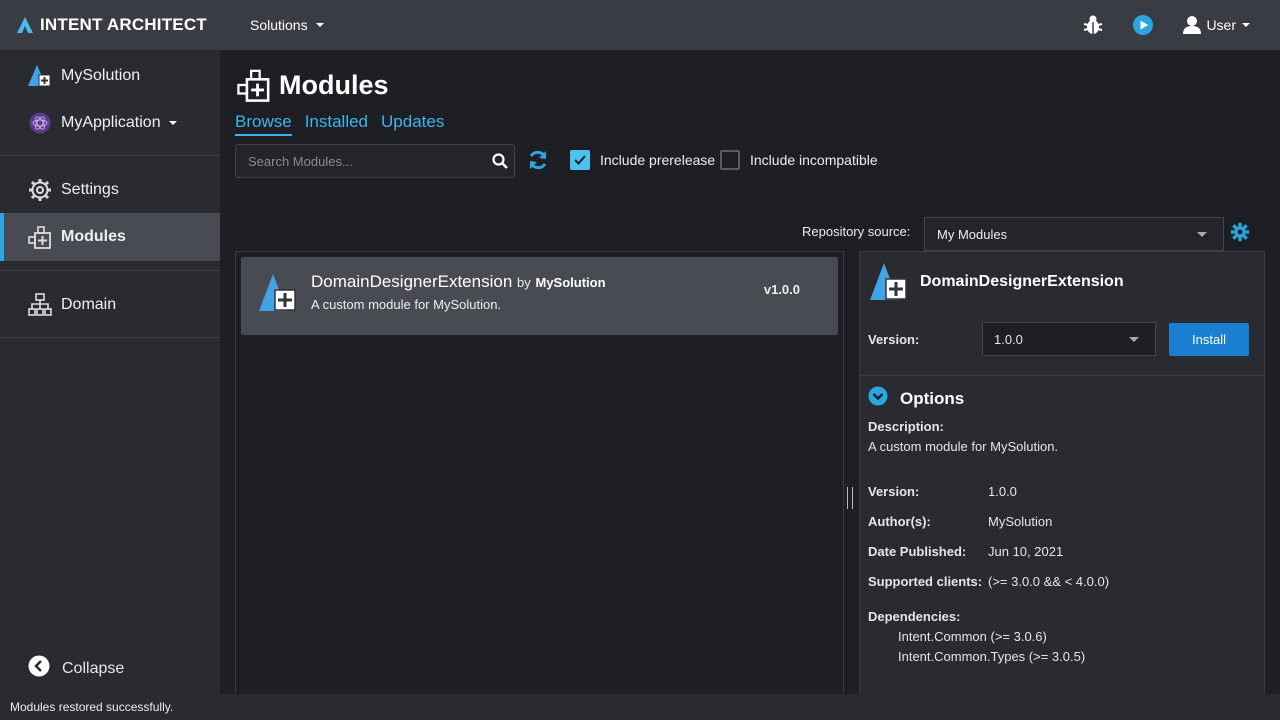  I want to click on check-icon, so click(580, 160).